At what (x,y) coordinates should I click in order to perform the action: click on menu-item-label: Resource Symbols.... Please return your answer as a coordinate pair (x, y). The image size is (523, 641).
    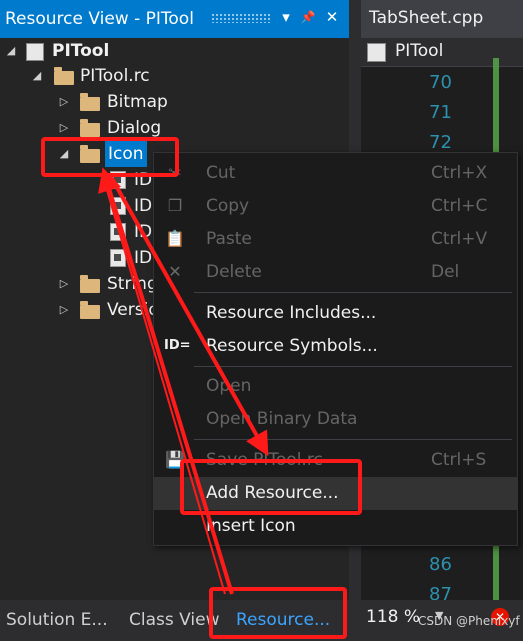
    Looking at the image, I should click on (292, 346).